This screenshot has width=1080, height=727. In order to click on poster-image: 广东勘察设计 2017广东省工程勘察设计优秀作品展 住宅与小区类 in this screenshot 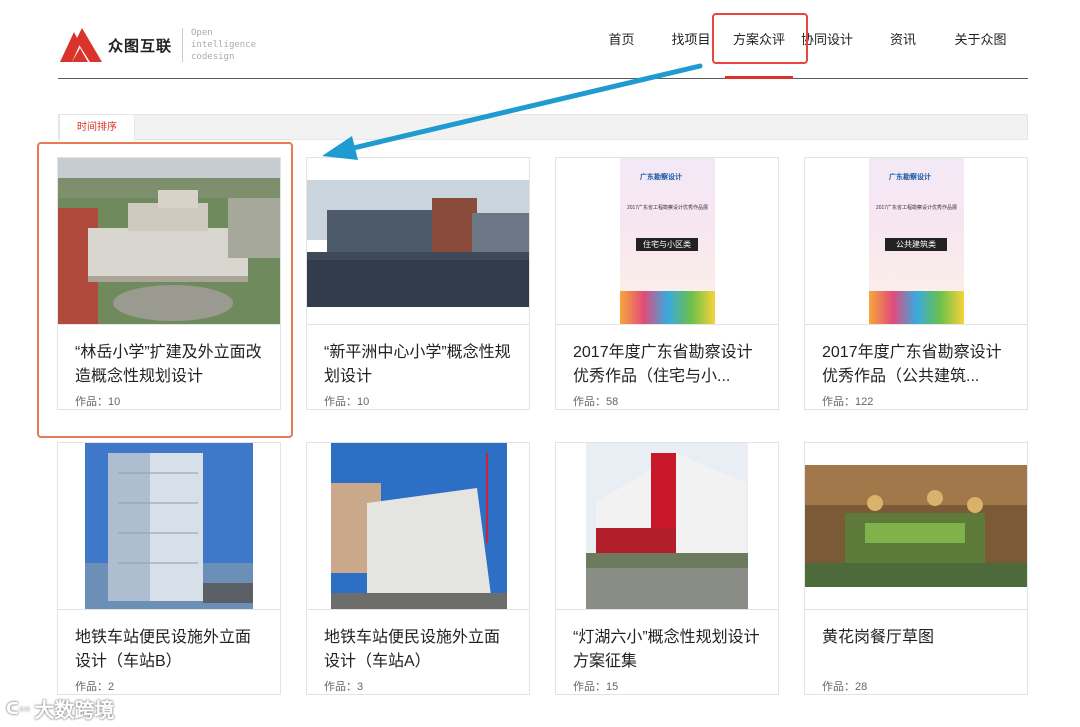, I will do `click(667, 241)`.